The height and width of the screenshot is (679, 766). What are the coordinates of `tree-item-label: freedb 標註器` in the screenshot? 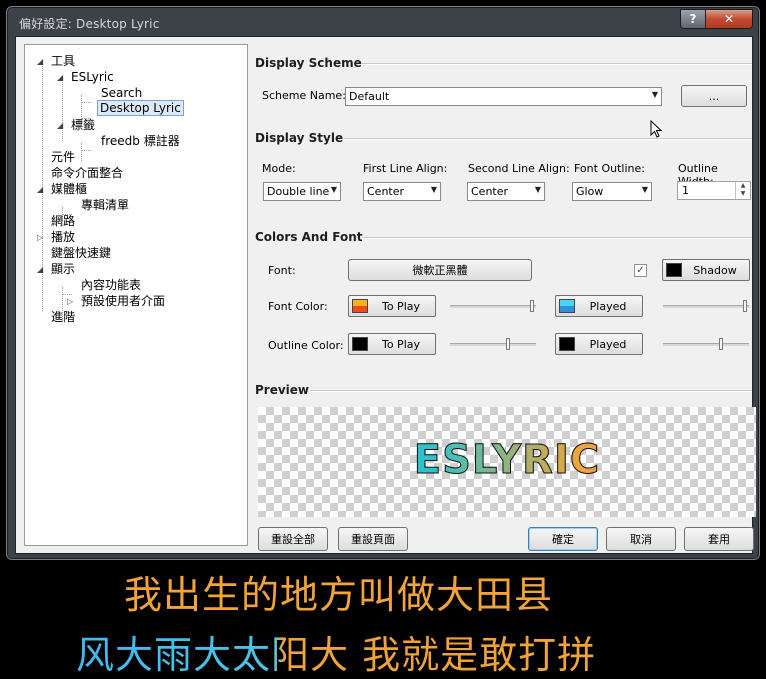 It's located at (140, 141).